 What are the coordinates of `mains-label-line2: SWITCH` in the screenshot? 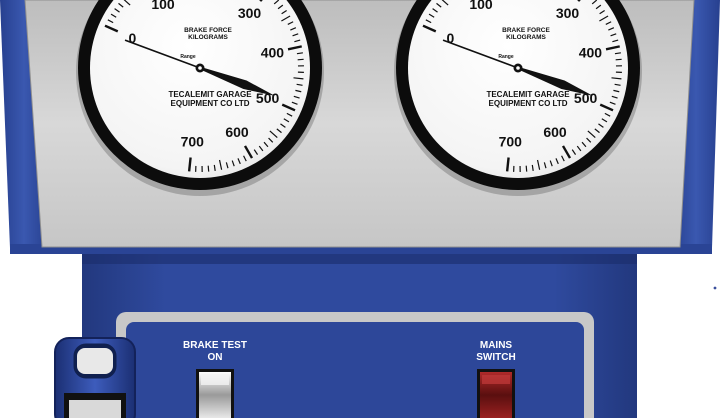 It's located at (495, 357).